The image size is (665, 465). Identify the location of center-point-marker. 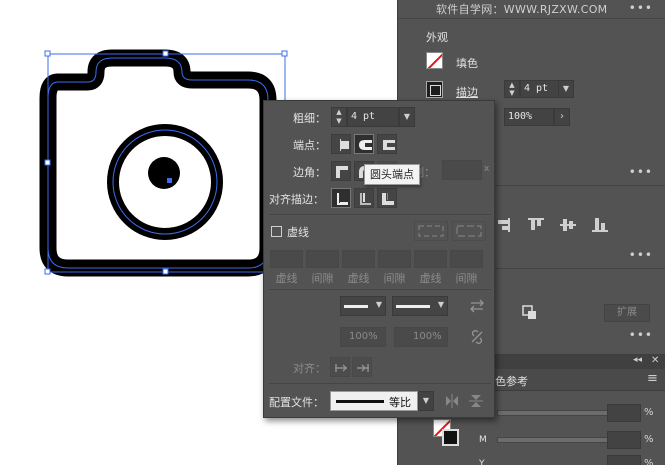
(169, 180).